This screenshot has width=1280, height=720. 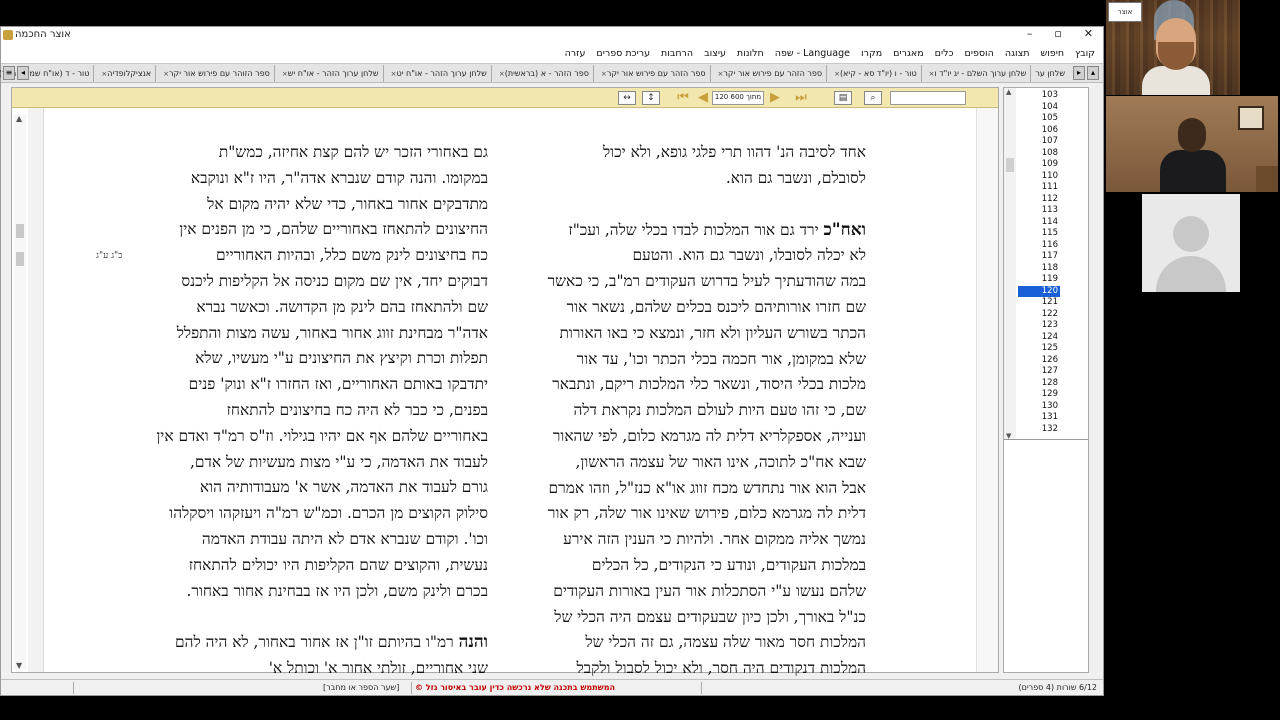 I want to click on page-list-item: 119, so click(x=1039, y=280).